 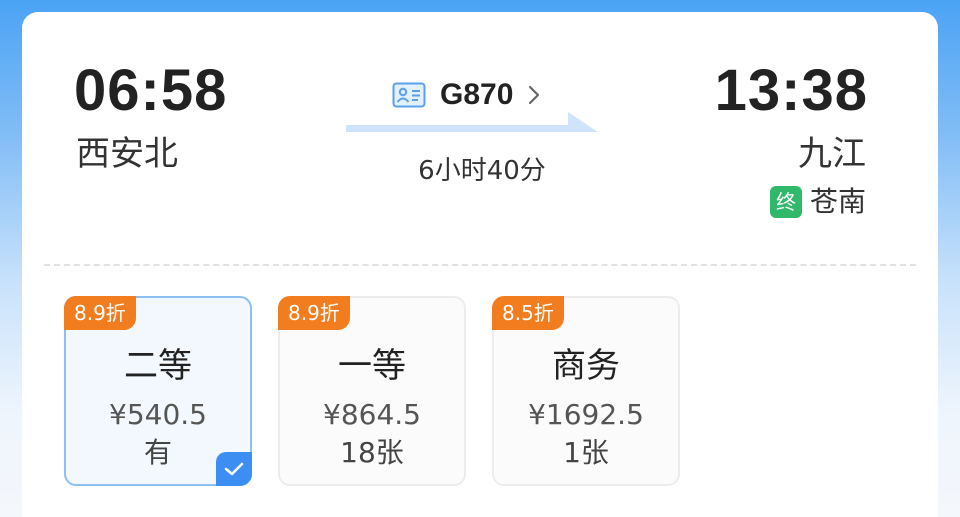 I want to click on seat-class-label: 二等, so click(x=158, y=366).